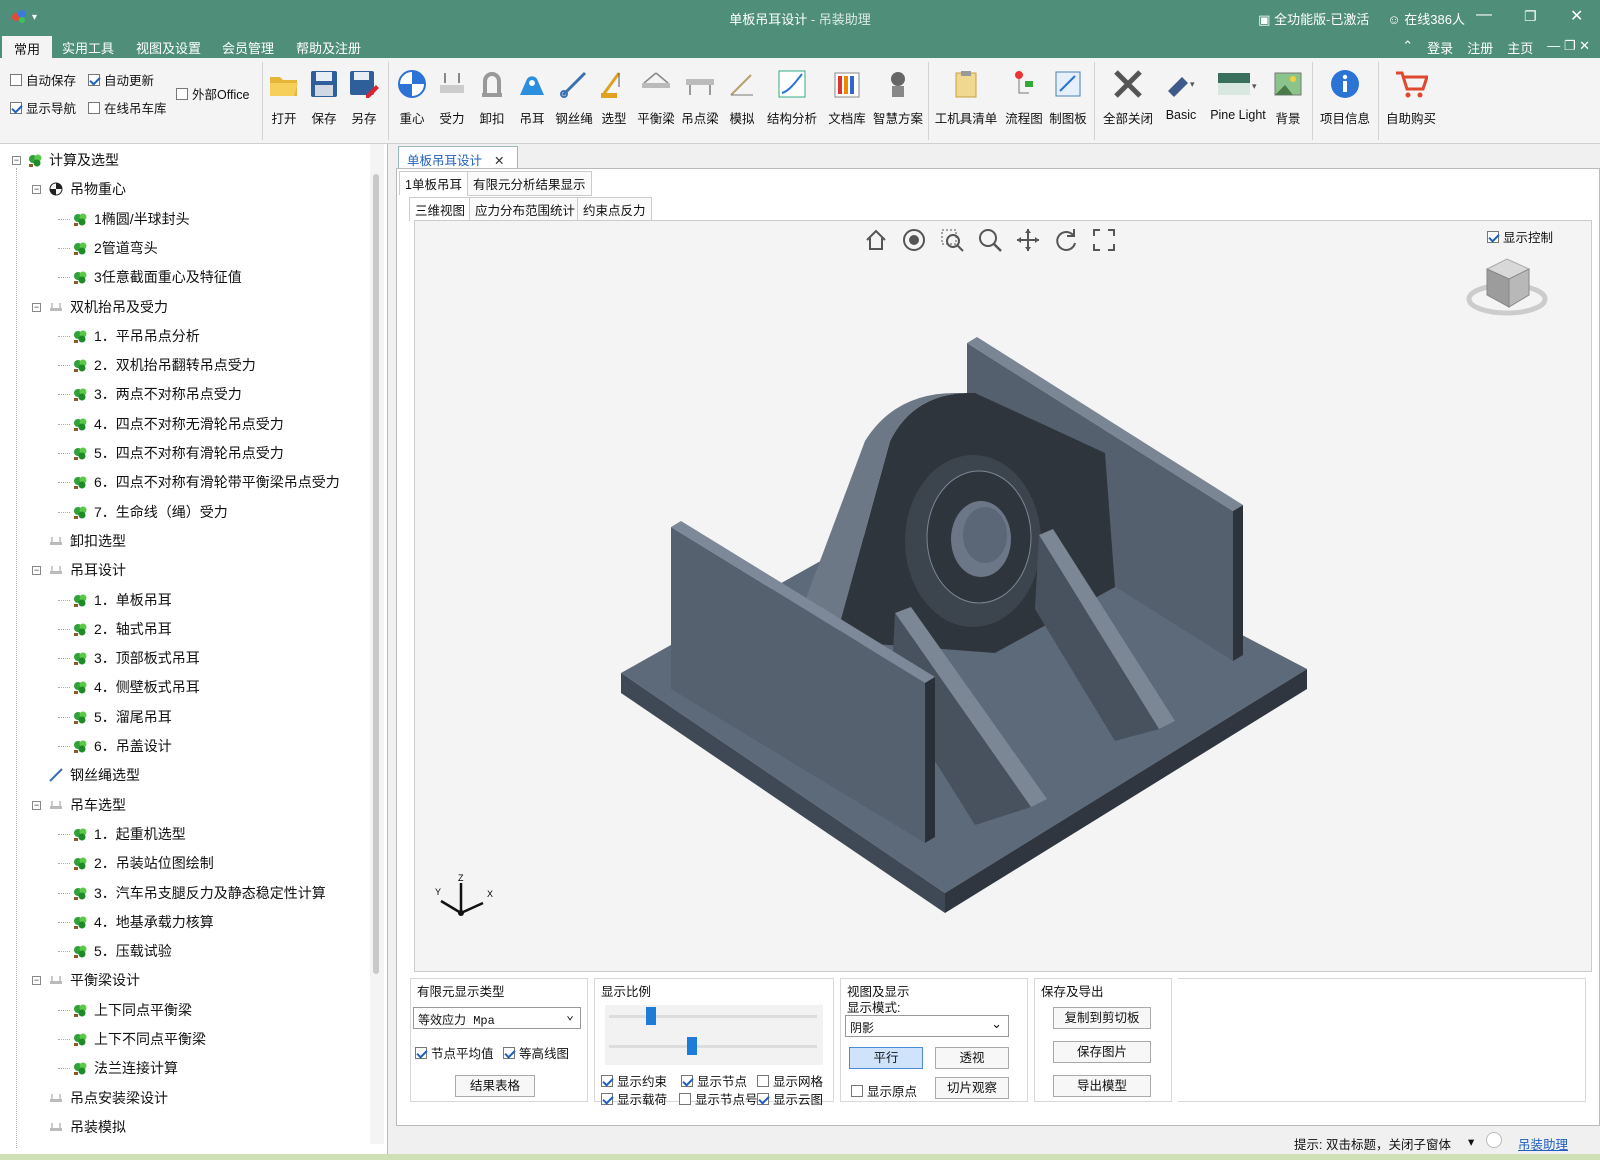  What do you see at coordinates (121, 79) in the screenshot?
I see `autoupdate-checkbox: 自动更新` at bounding box center [121, 79].